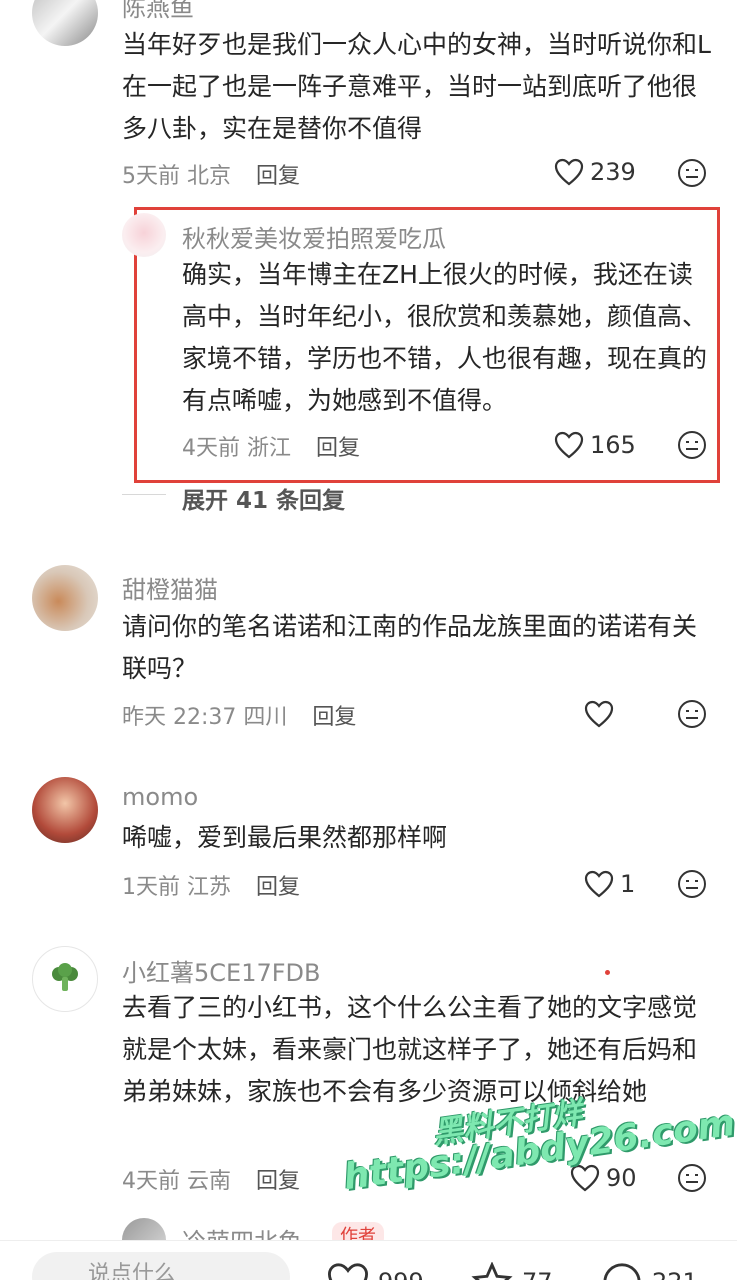  I want to click on like-count: 239, so click(613, 172).